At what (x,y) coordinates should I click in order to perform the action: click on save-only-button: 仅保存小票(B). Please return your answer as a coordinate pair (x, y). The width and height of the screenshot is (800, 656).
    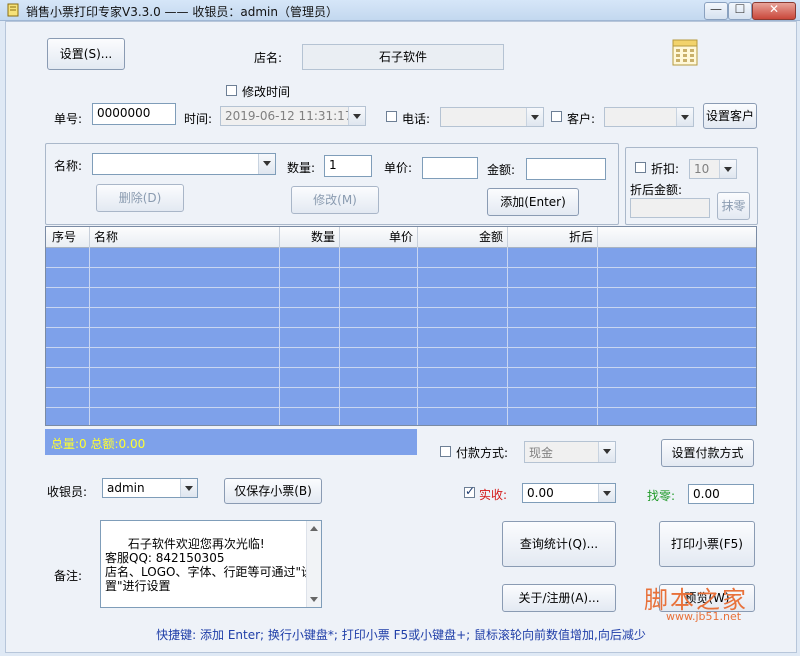
    Looking at the image, I should click on (273, 491).